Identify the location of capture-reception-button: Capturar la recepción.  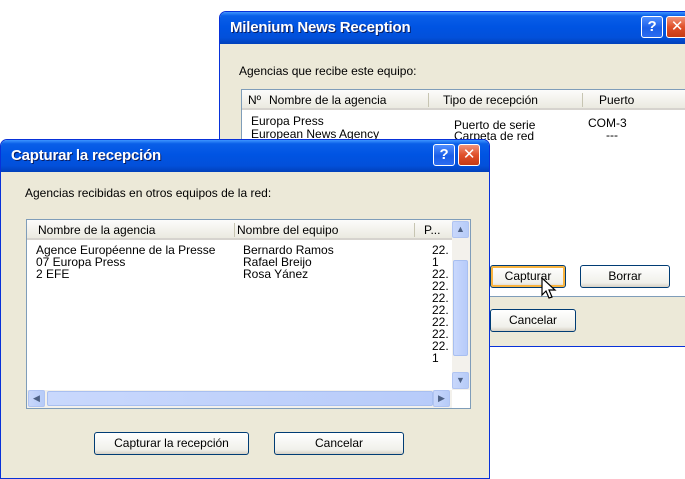
(171, 443).